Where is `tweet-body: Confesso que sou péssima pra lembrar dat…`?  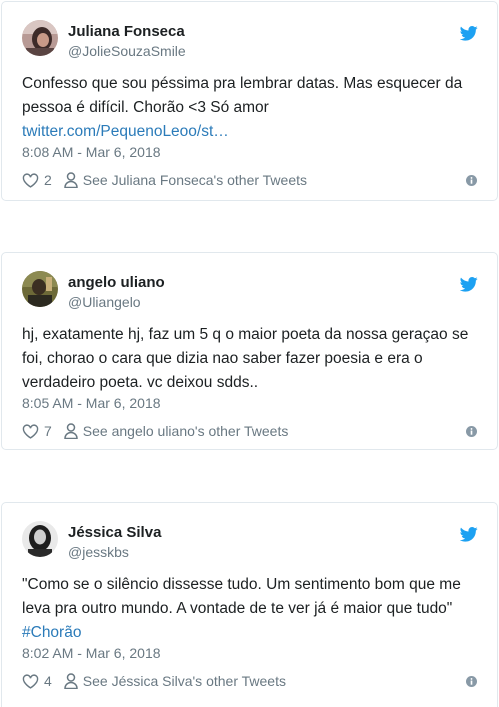
tweet-body: Confesso que sou péssima pra lembrar dat… is located at coordinates (242, 95).